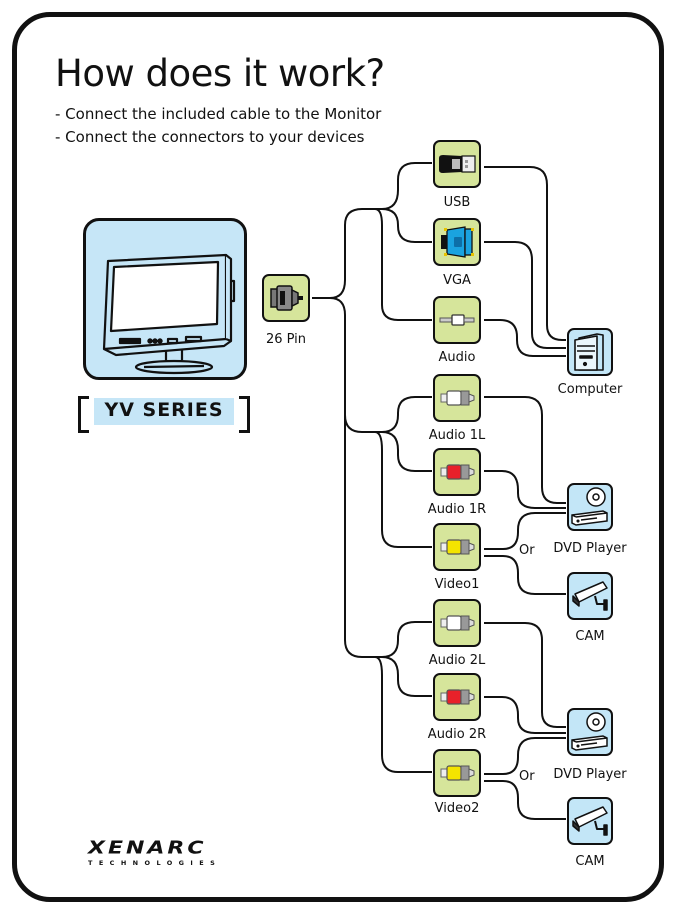  Describe the element at coordinates (457, 808) in the screenshot. I see `connector-label-video2: Video2` at that location.